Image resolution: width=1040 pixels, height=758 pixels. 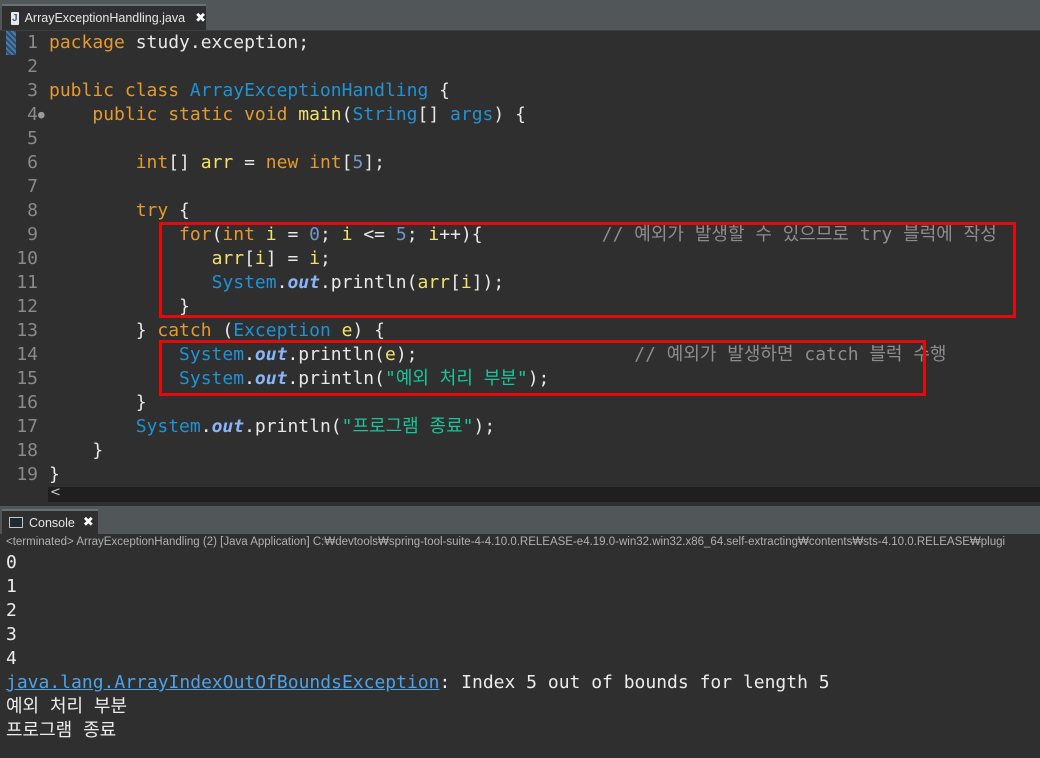 What do you see at coordinates (277, 283) in the screenshot?
I see `code-text: System.out.println(arr[i]);` at bounding box center [277, 283].